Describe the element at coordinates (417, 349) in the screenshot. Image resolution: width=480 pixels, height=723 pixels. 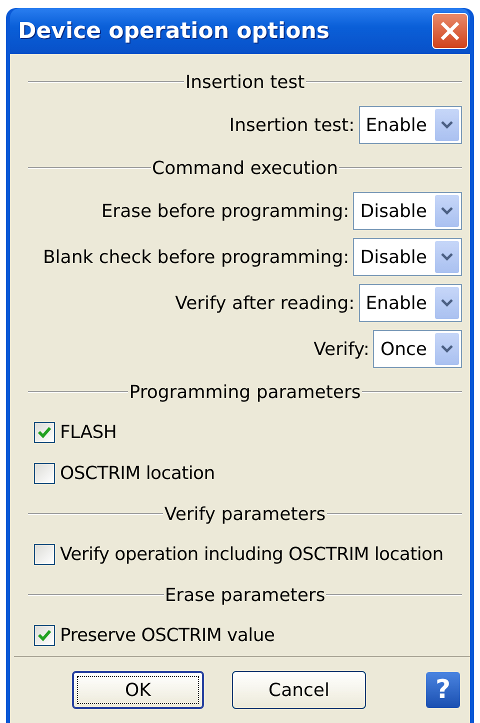
I see `dropdown: Once` at that location.